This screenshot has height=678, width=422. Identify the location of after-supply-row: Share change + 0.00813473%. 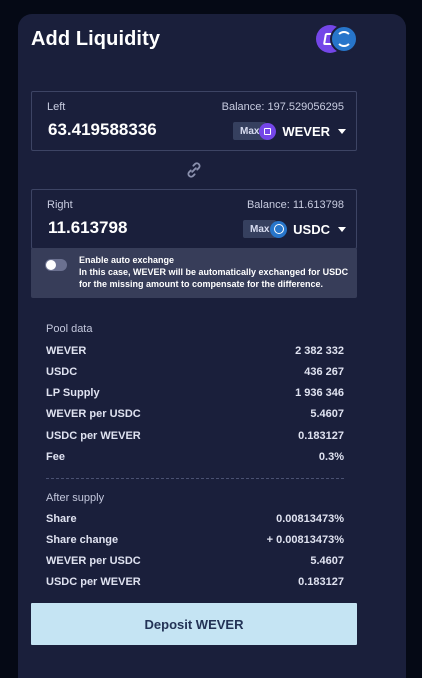
(195, 541).